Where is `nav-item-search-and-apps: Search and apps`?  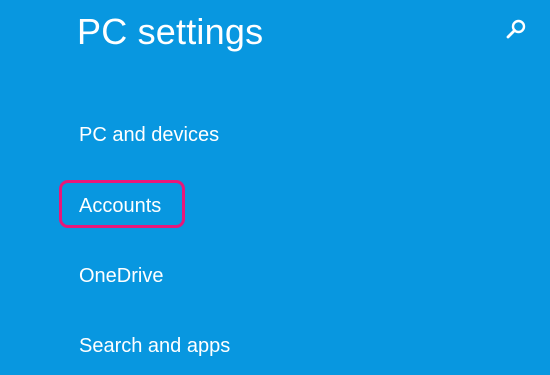 nav-item-search-and-apps: Search and apps is located at coordinates (154, 346).